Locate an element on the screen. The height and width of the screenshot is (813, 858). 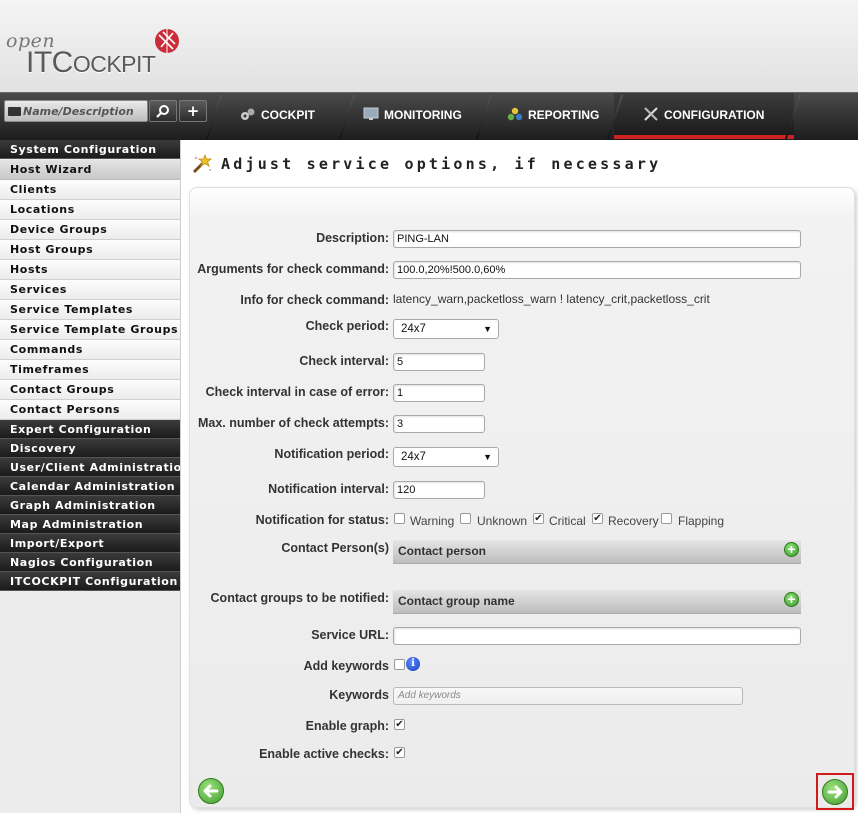
arrow-left-icon is located at coordinates (211, 791).